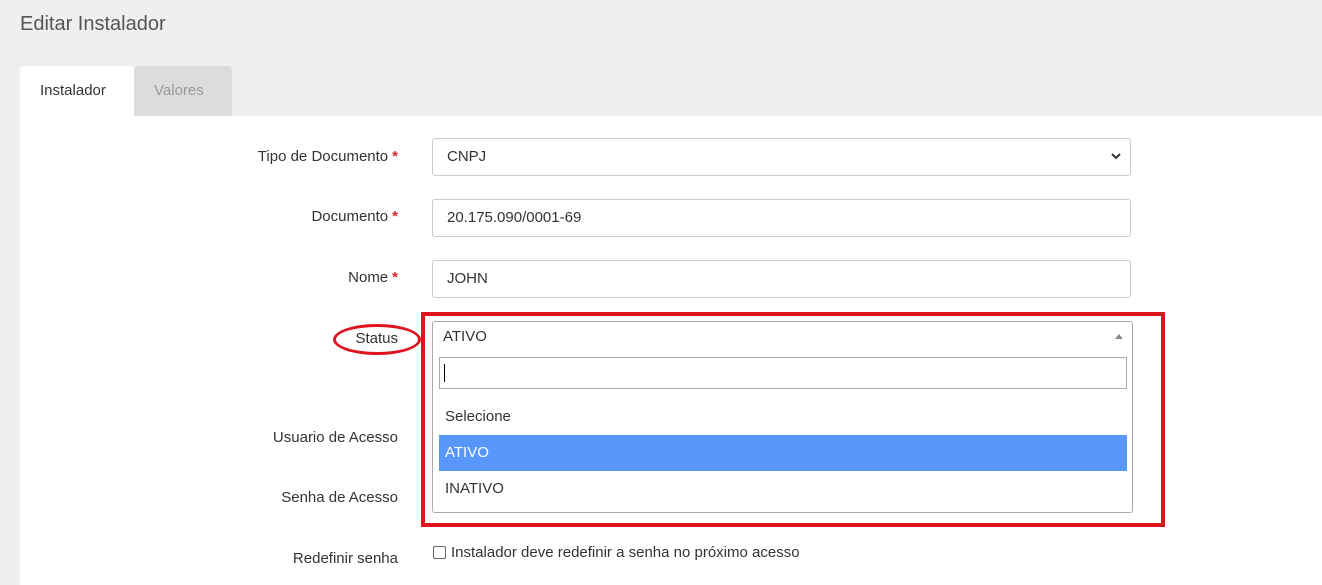 Image resolution: width=1322 pixels, height=585 pixels. Describe the element at coordinates (183, 91) in the screenshot. I see `tab-valores: Valores` at that location.